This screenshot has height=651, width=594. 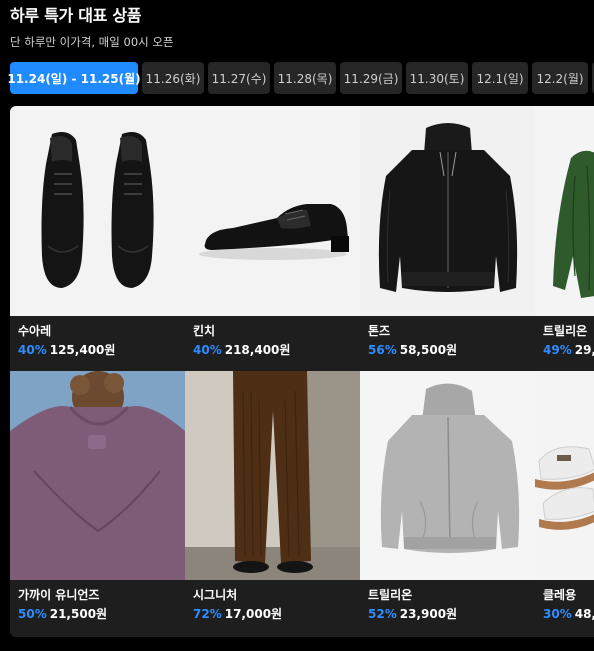 I want to click on product-card: 트릴리온 52% 23,900원, so click(x=447, y=504).